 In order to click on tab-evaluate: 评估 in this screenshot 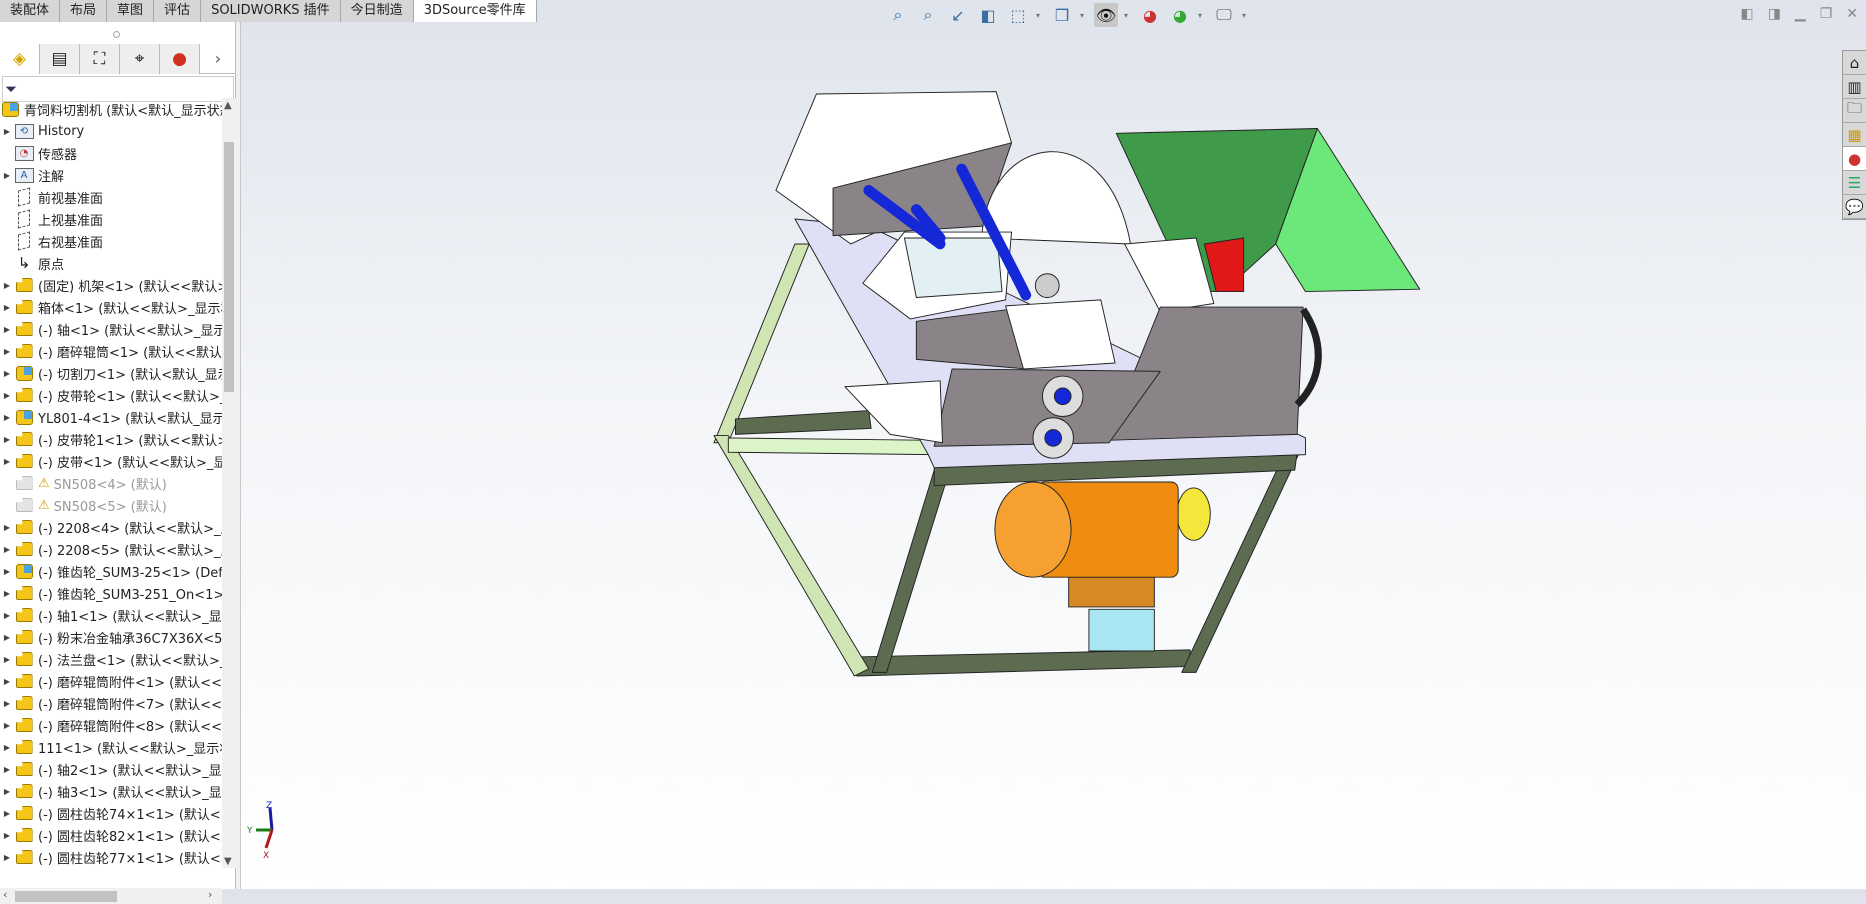, I will do `click(178, 11)`.